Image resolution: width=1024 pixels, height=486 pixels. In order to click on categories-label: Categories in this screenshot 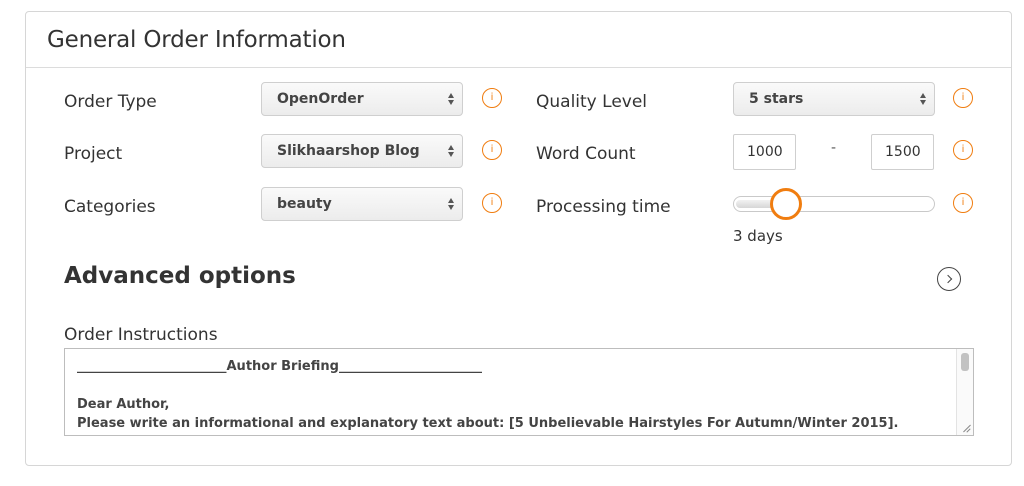, I will do `click(110, 207)`.